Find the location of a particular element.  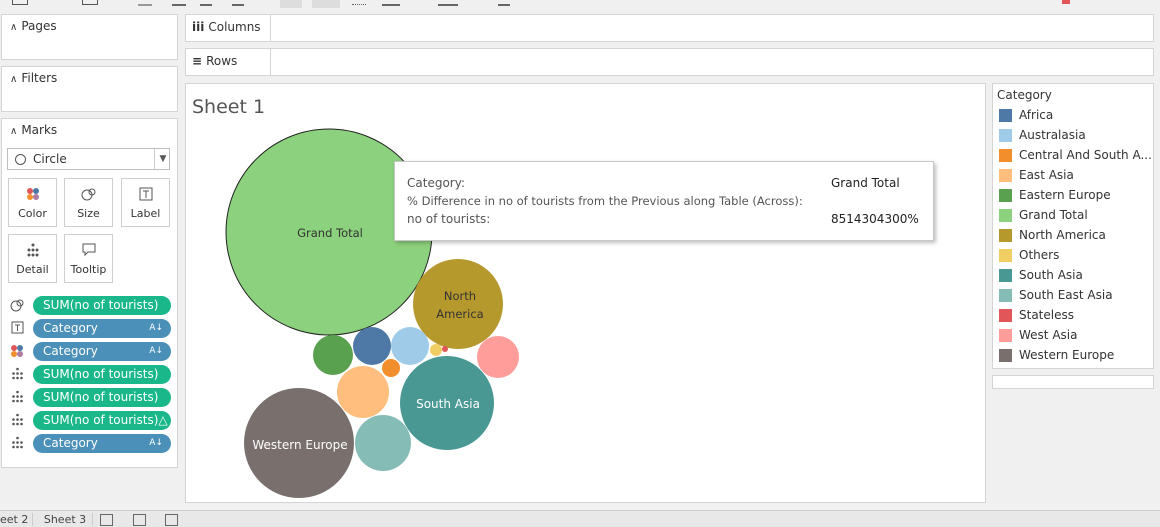

legend-empty-card is located at coordinates (1073, 382).